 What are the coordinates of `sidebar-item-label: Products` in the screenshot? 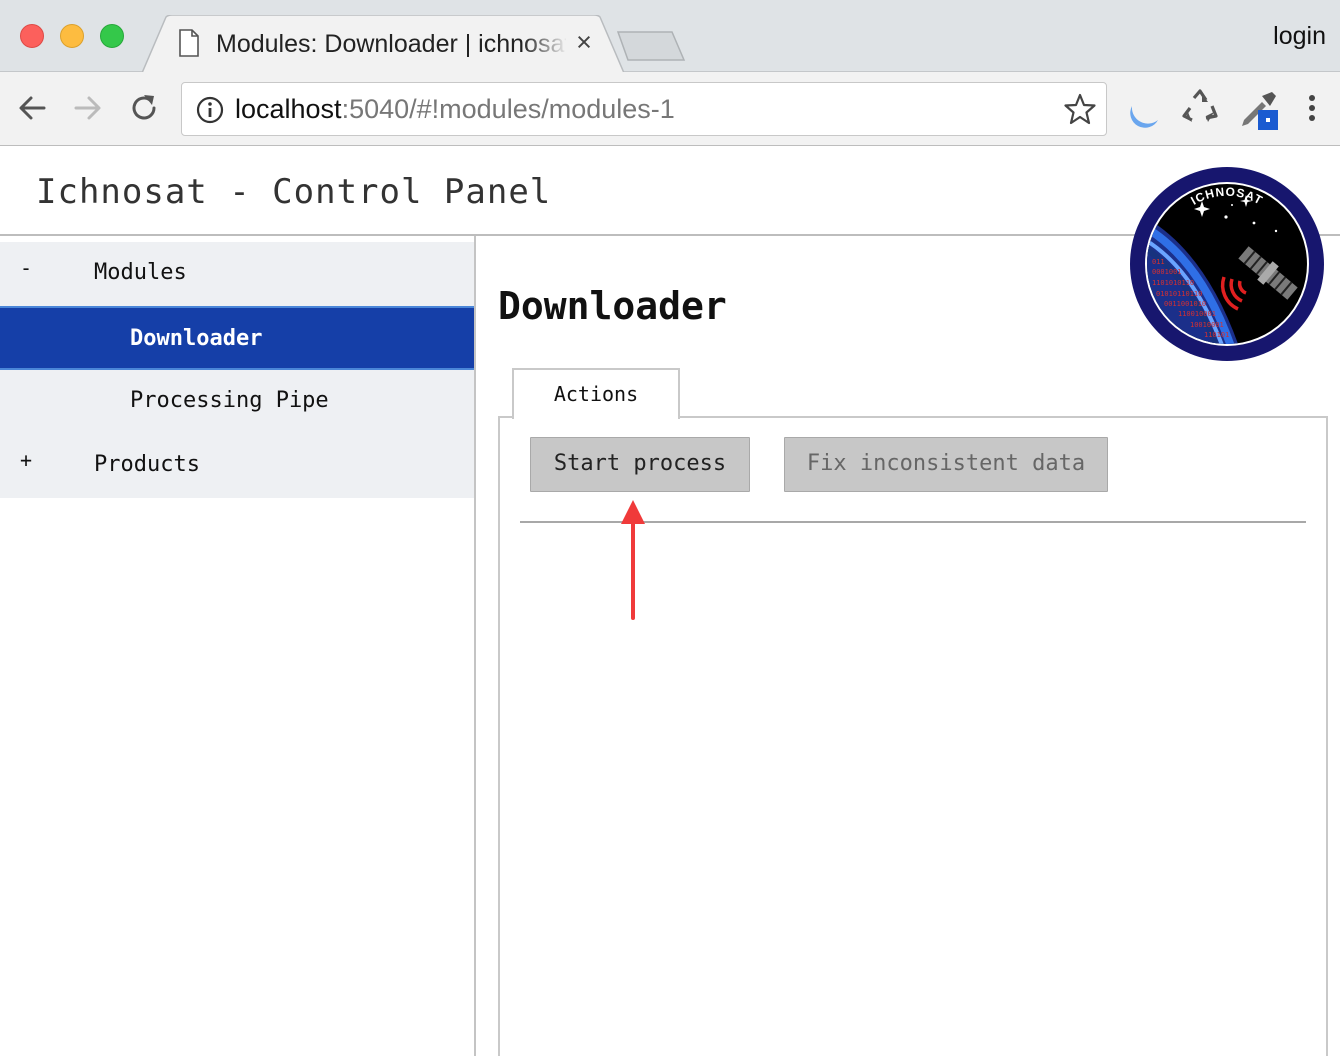 It's located at (147, 464).